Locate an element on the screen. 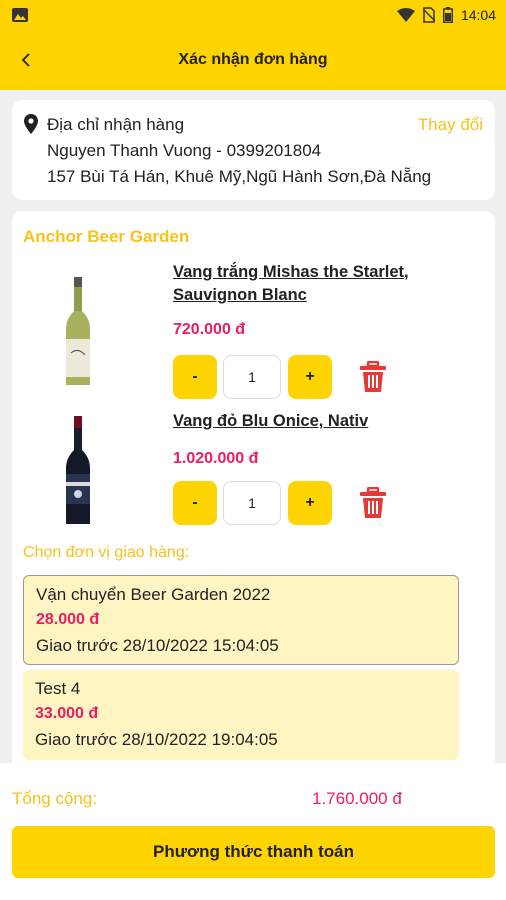 This screenshot has width=506, height=900. chevron-left-icon is located at coordinates (25, 60).